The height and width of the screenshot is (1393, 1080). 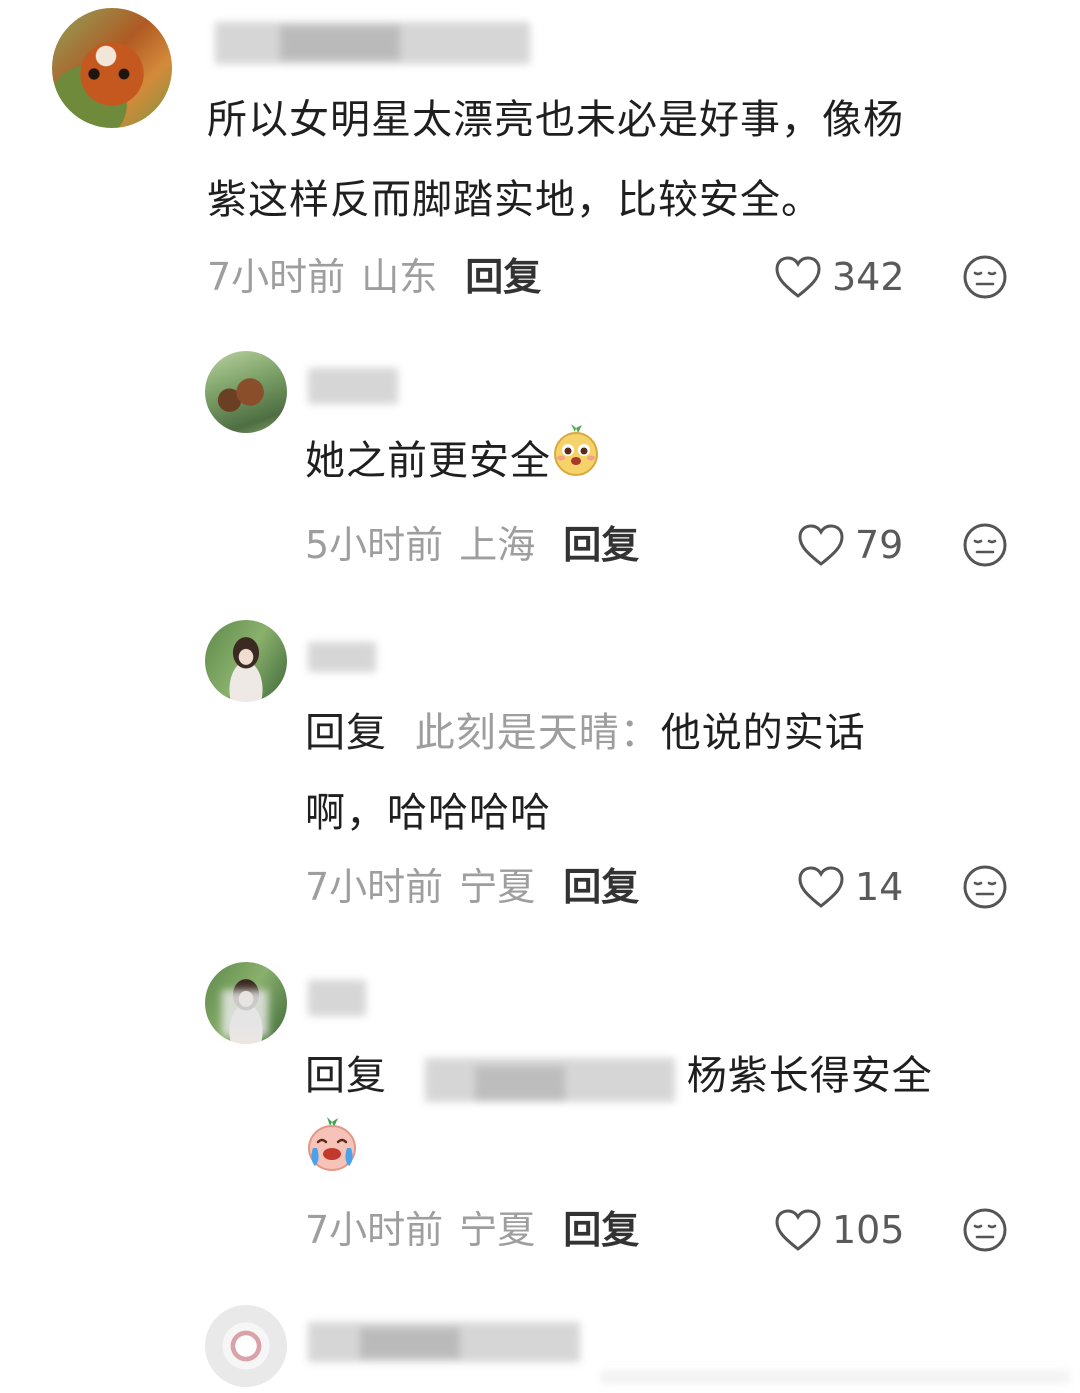 I want to click on comment-text: 所以女明星太漂亮也未必是好事，像杨 紫这样反而脚踏实地，比较安全。, so click(x=555, y=160).